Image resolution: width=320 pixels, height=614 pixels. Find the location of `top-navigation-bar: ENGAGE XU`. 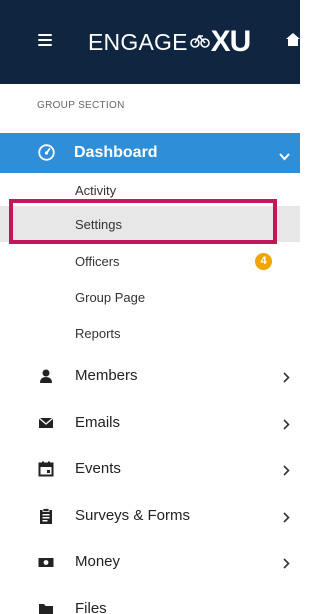

top-navigation-bar: ENGAGE XU is located at coordinates (150, 42).